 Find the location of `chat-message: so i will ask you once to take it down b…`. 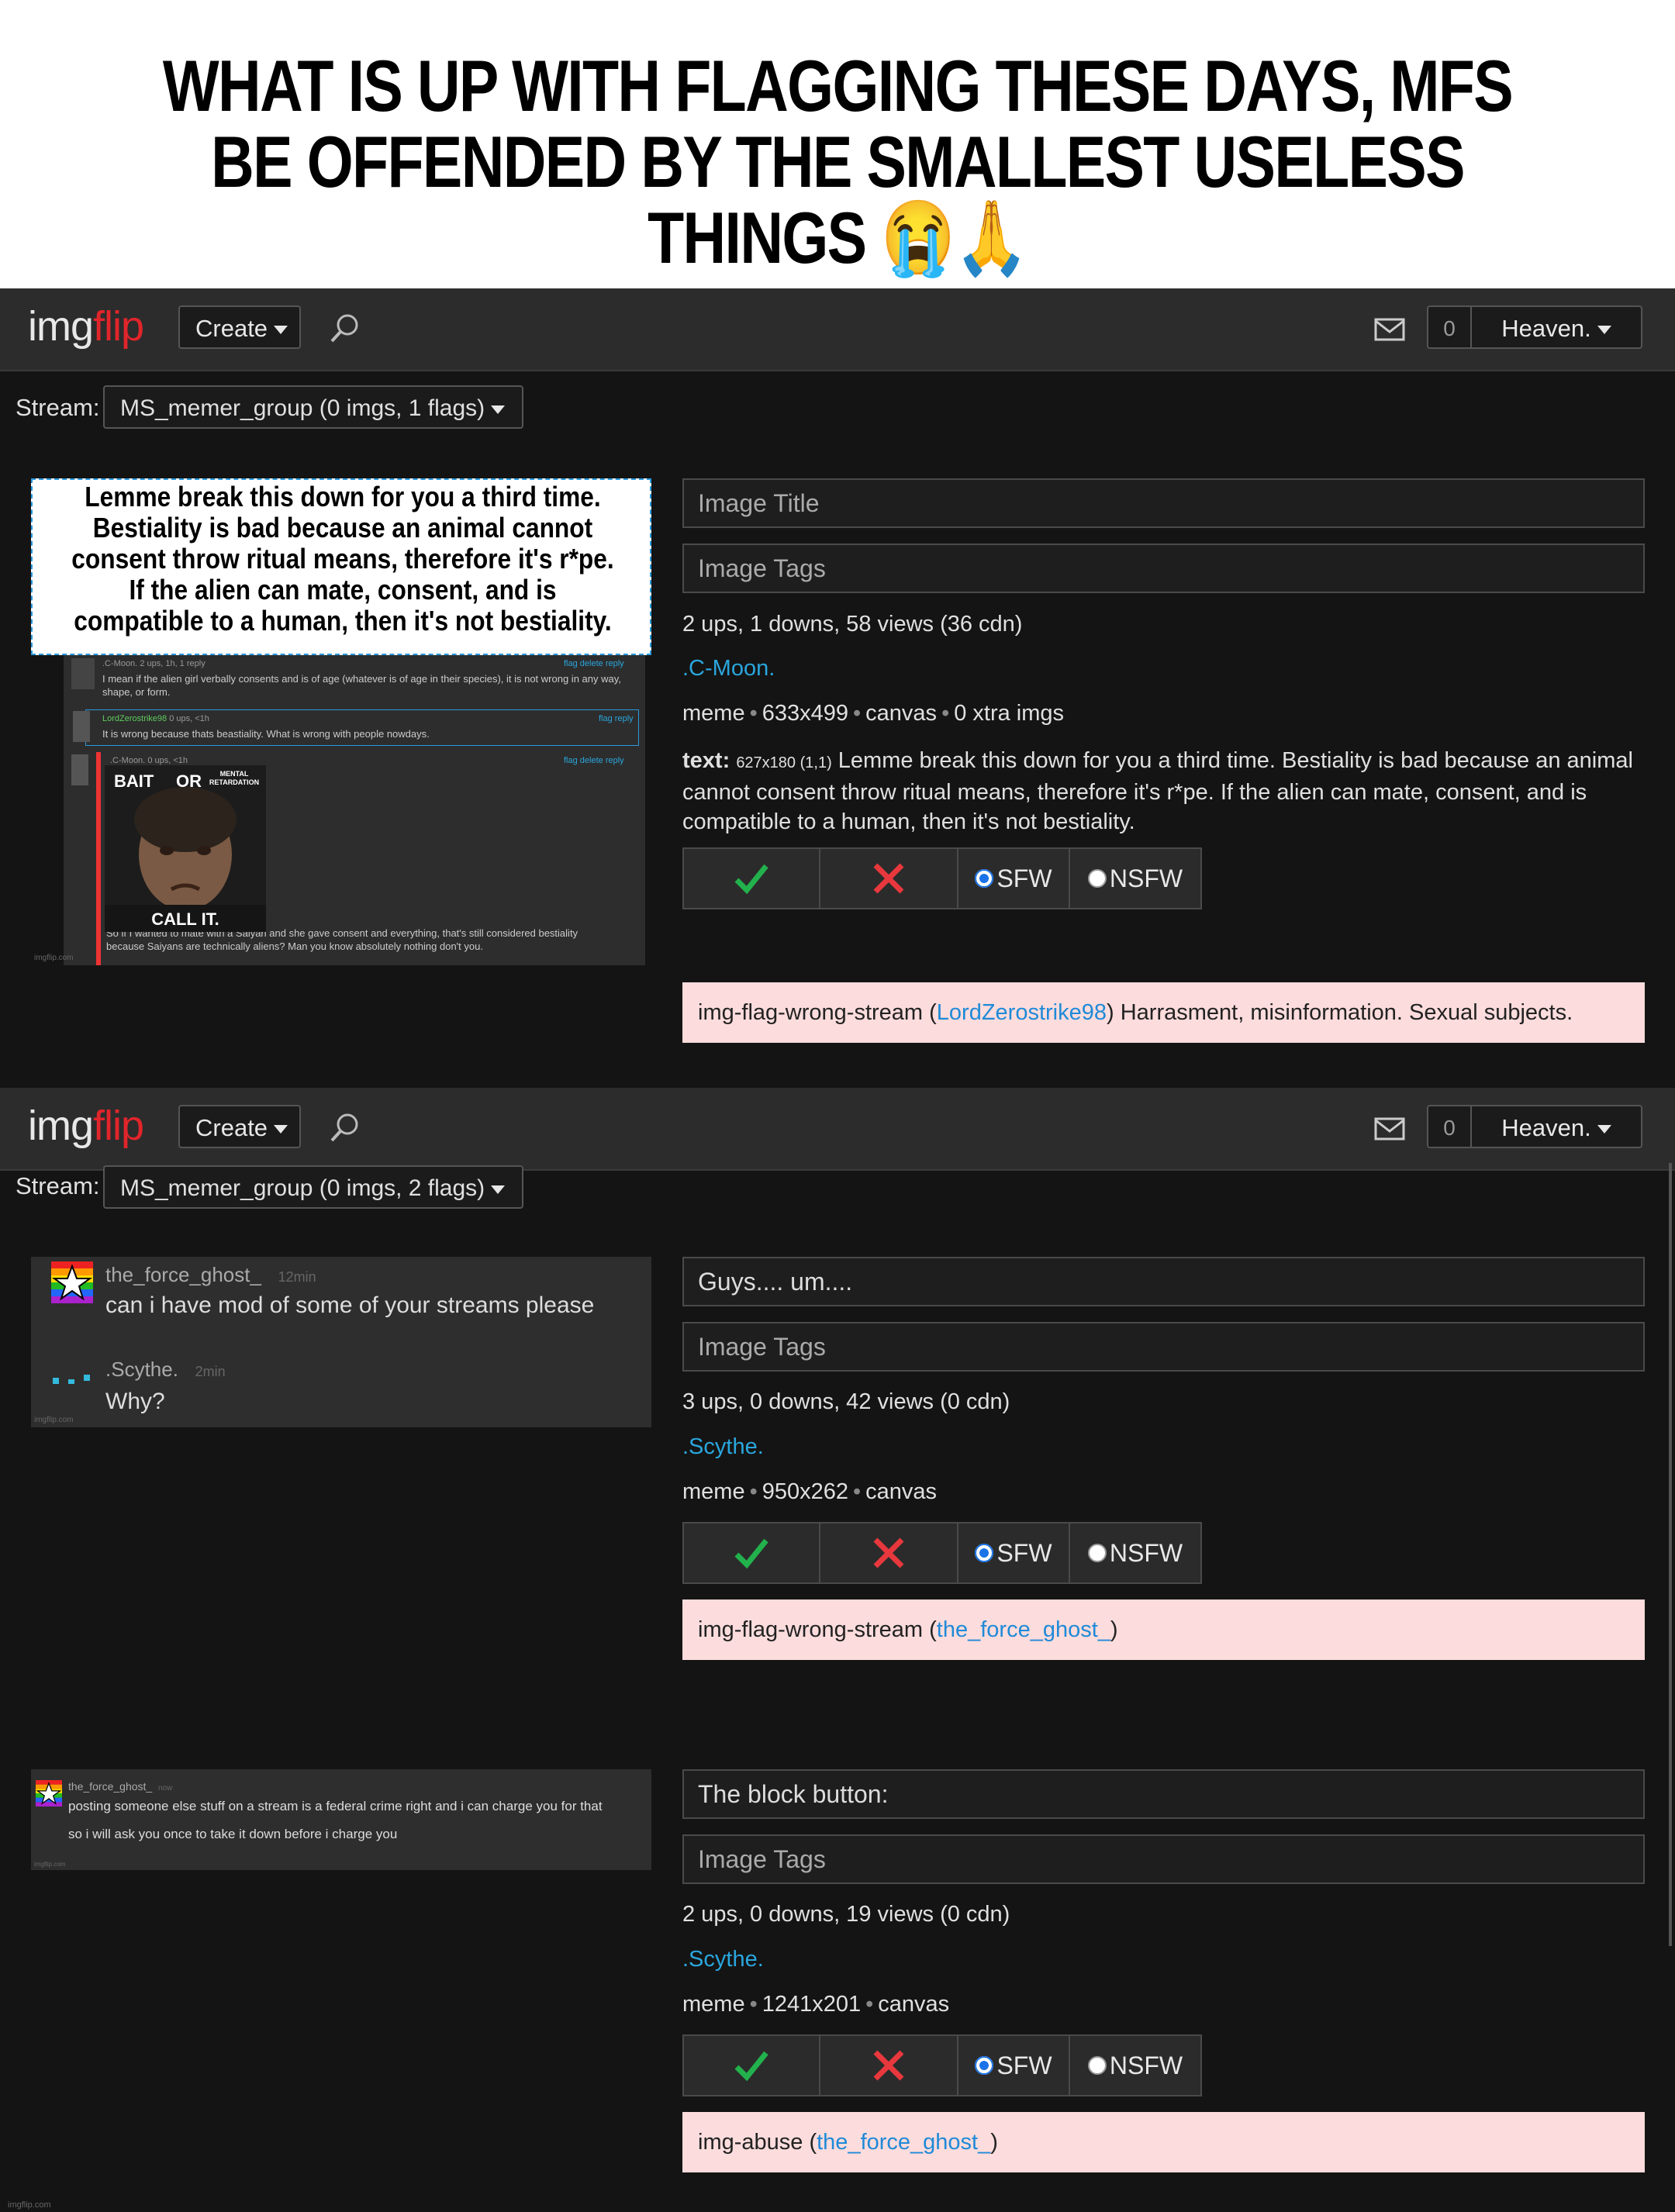

chat-message: so i will ask you once to take it down b… is located at coordinates (233, 1834).